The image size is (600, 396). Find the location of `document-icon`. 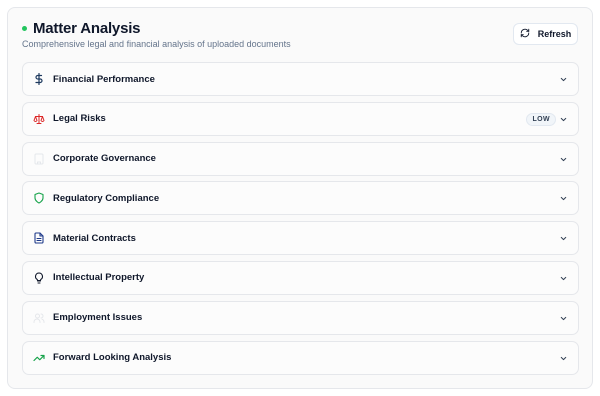

document-icon is located at coordinates (39, 238).